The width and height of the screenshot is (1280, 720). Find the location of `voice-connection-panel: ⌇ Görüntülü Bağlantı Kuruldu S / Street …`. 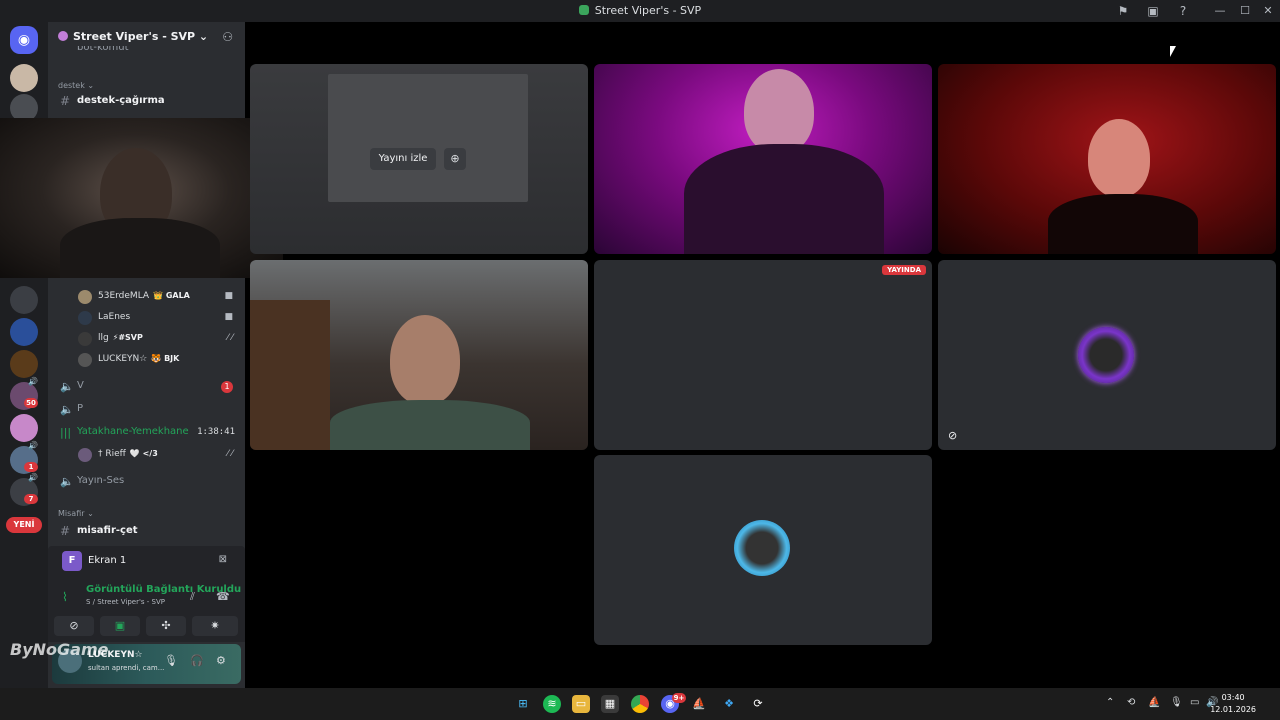

voice-connection-panel: ⌇ Görüntülü Bağlantı Kuruldu S / Street … is located at coordinates (146, 609).